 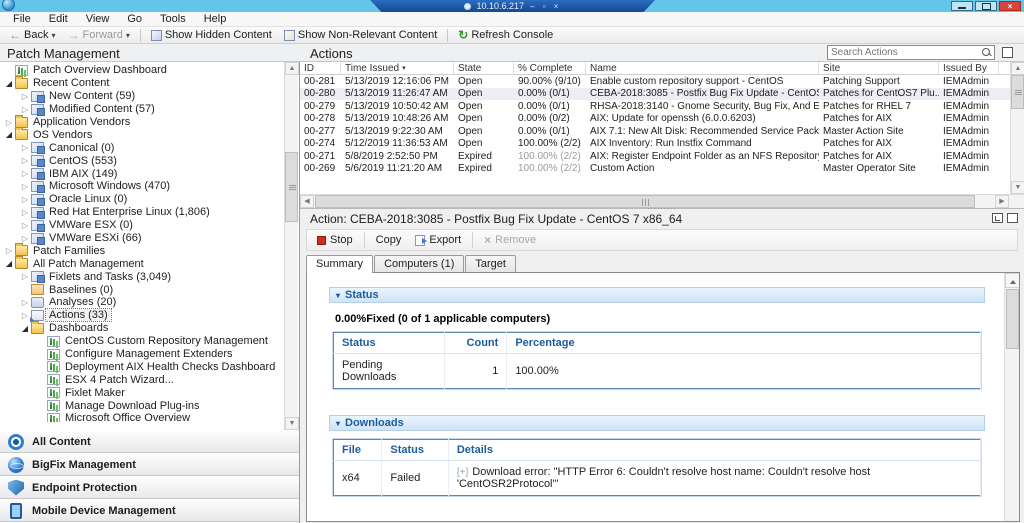 What do you see at coordinates (1011, 397) in the screenshot?
I see `summary-scrollbar` at bounding box center [1011, 397].